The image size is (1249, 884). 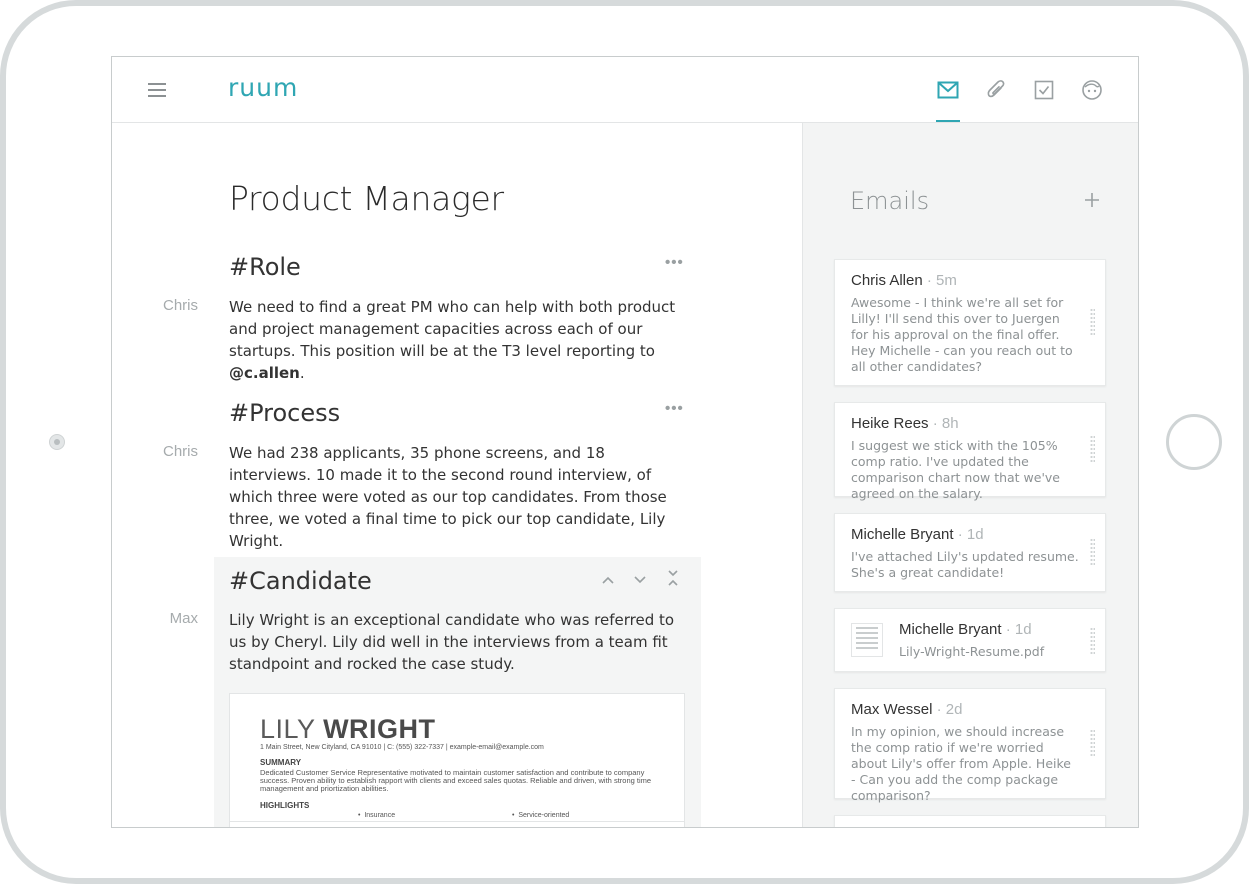 What do you see at coordinates (366, 198) in the screenshot?
I see `page-title: Product Manager` at bounding box center [366, 198].